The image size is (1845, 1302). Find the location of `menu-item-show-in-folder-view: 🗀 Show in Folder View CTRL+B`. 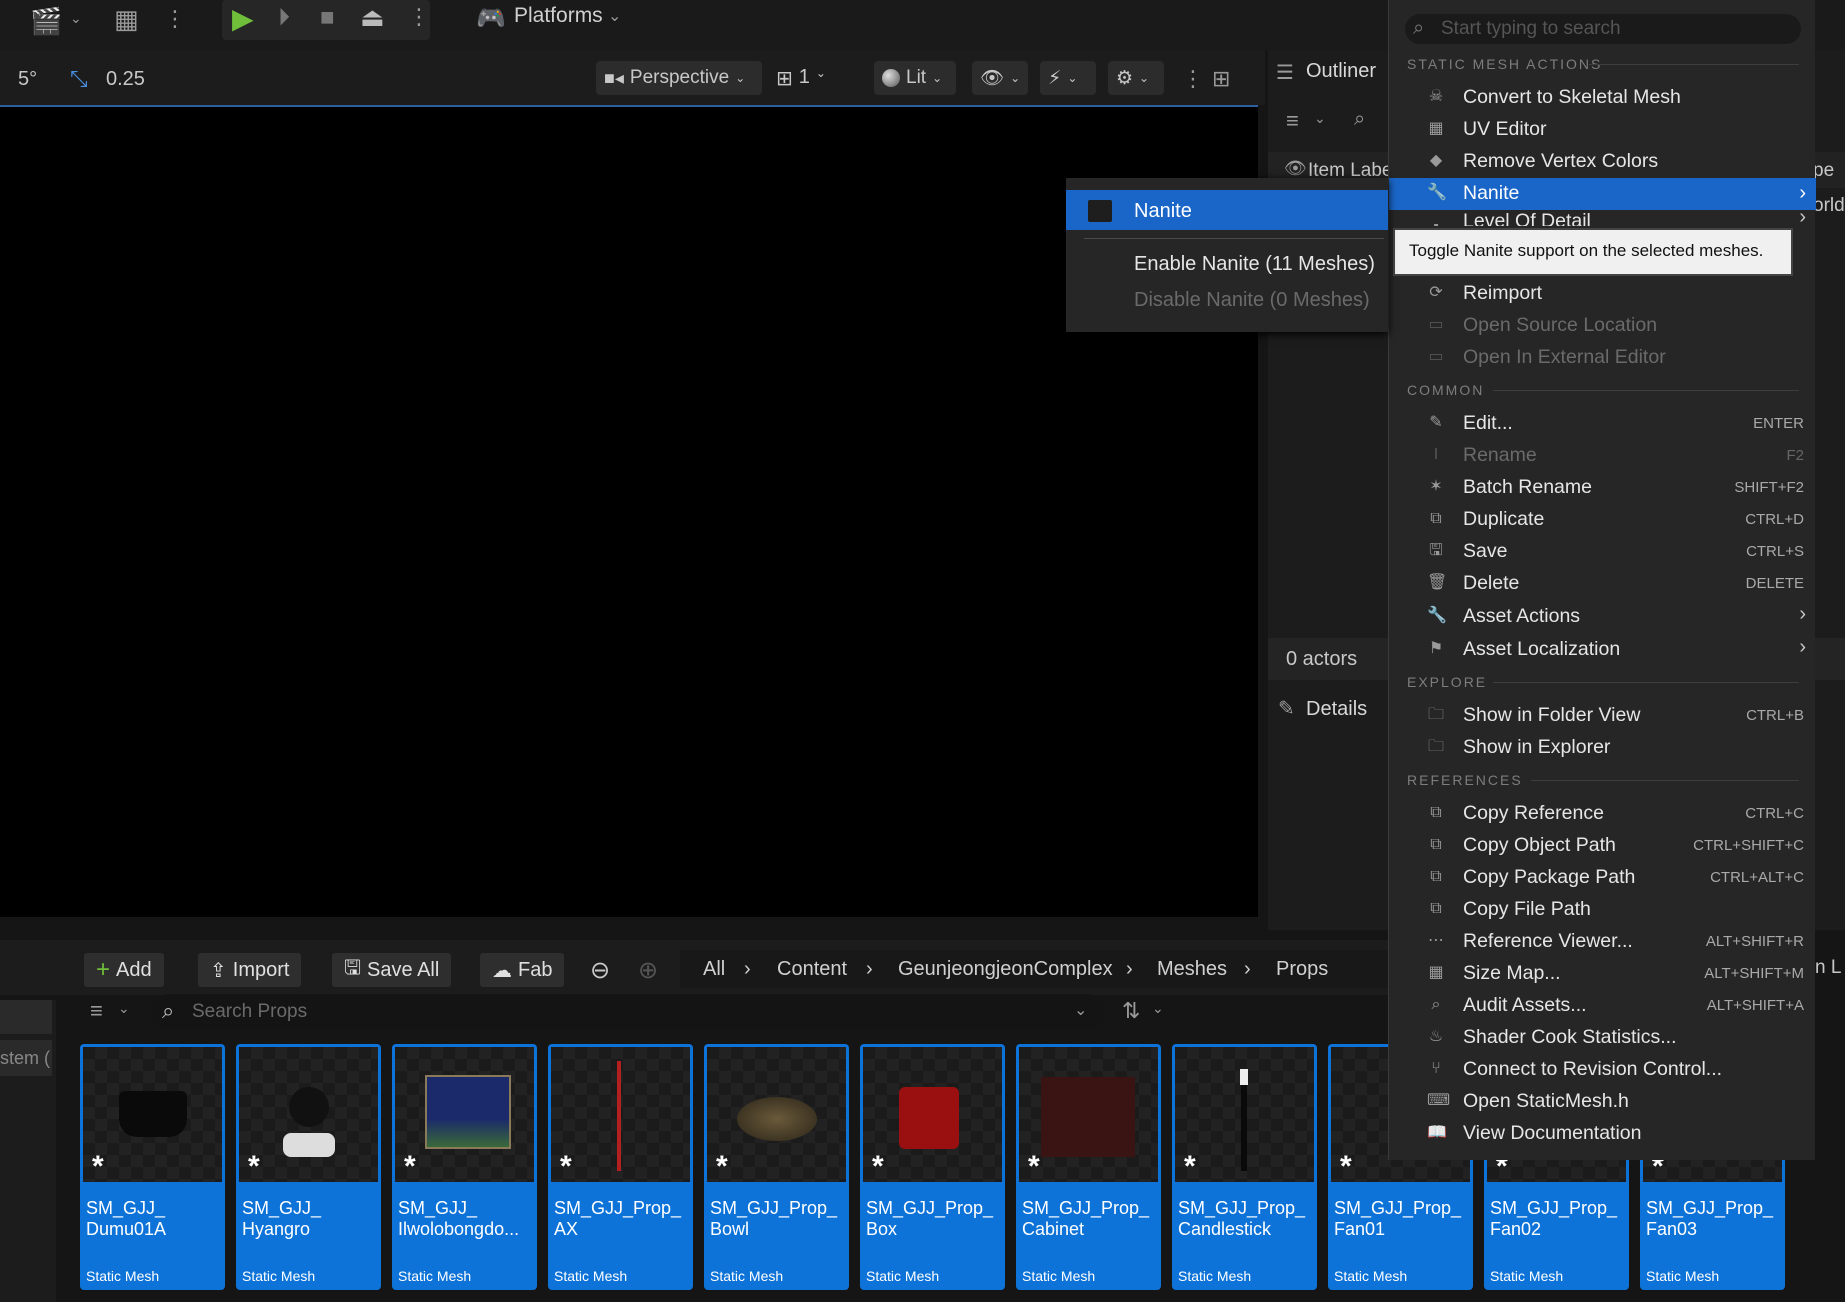

menu-item-show-in-folder-view: 🗀 Show in Folder View CTRL+B is located at coordinates (1602, 715).